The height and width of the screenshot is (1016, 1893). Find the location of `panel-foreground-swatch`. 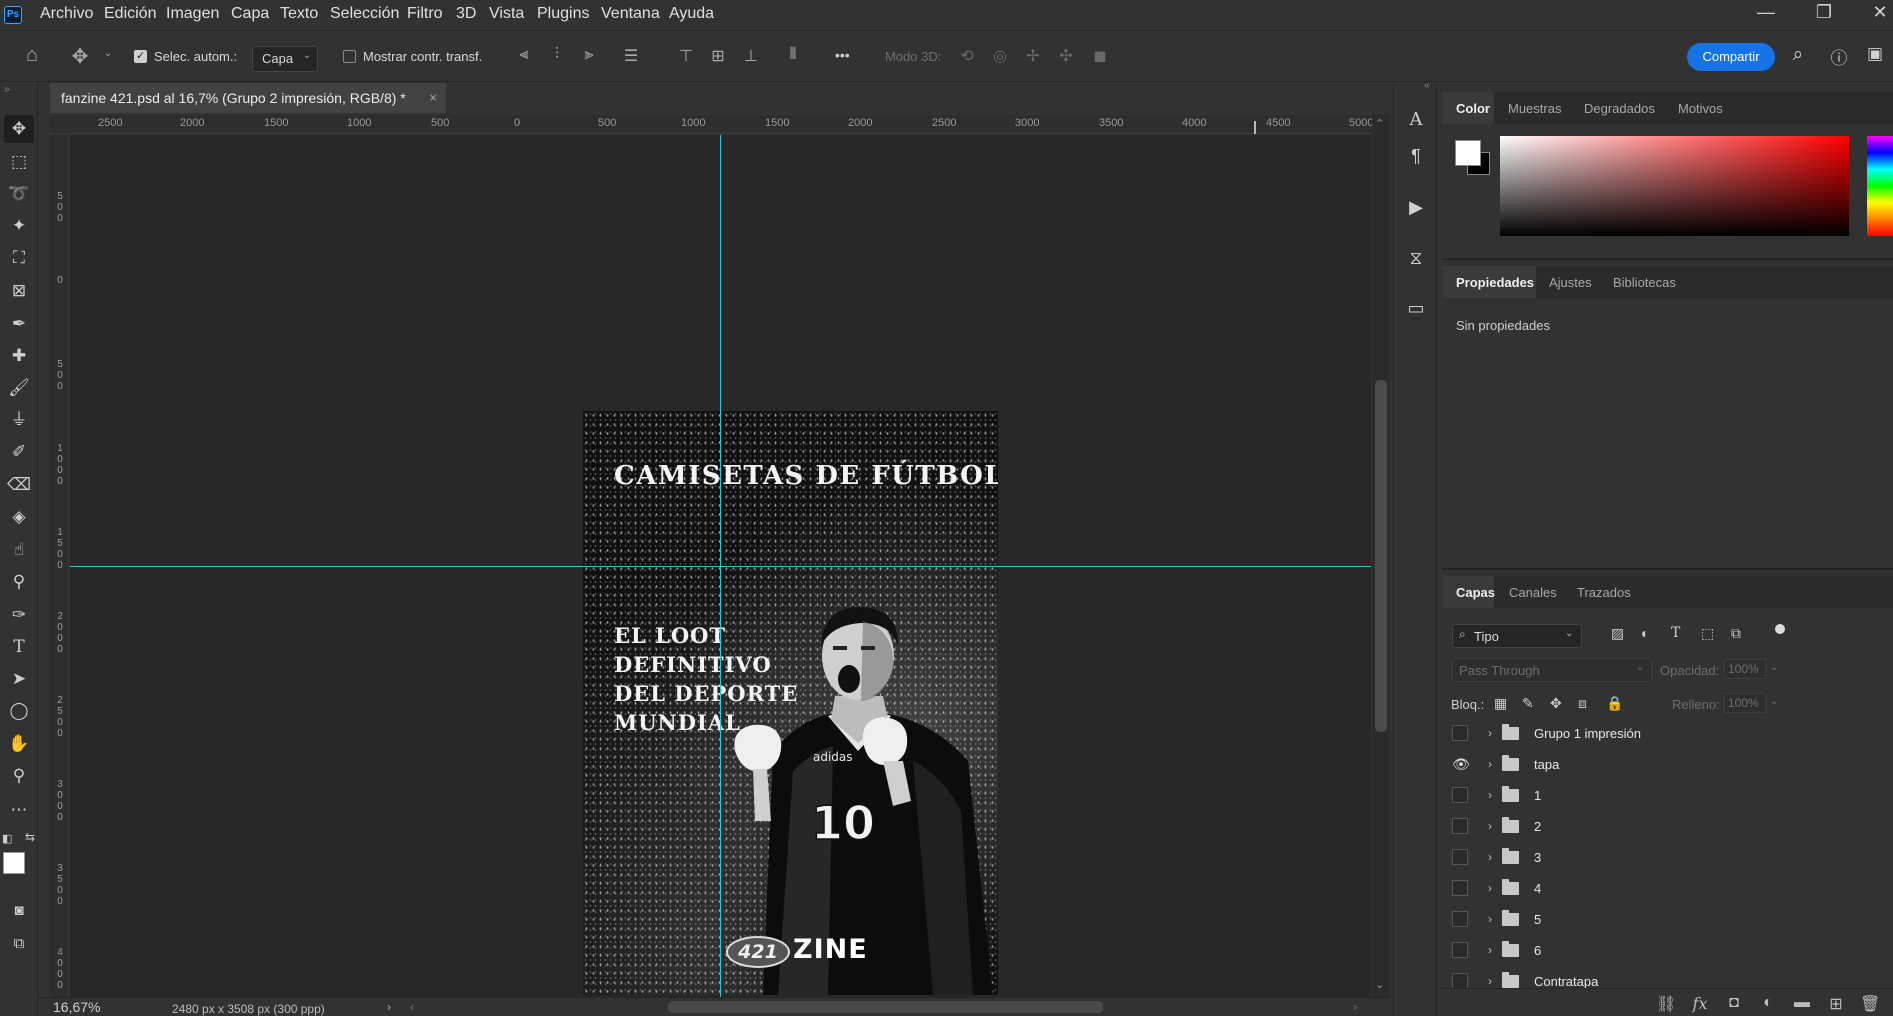

panel-foreground-swatch is located at coordinates (1468, 153).